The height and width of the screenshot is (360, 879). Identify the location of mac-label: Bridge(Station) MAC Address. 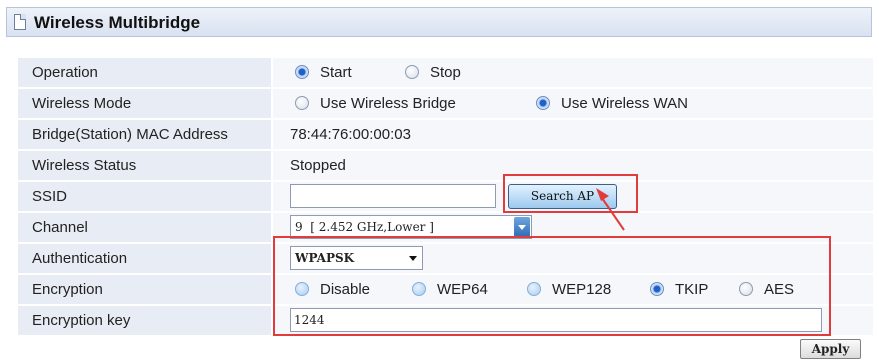
(144, 134).